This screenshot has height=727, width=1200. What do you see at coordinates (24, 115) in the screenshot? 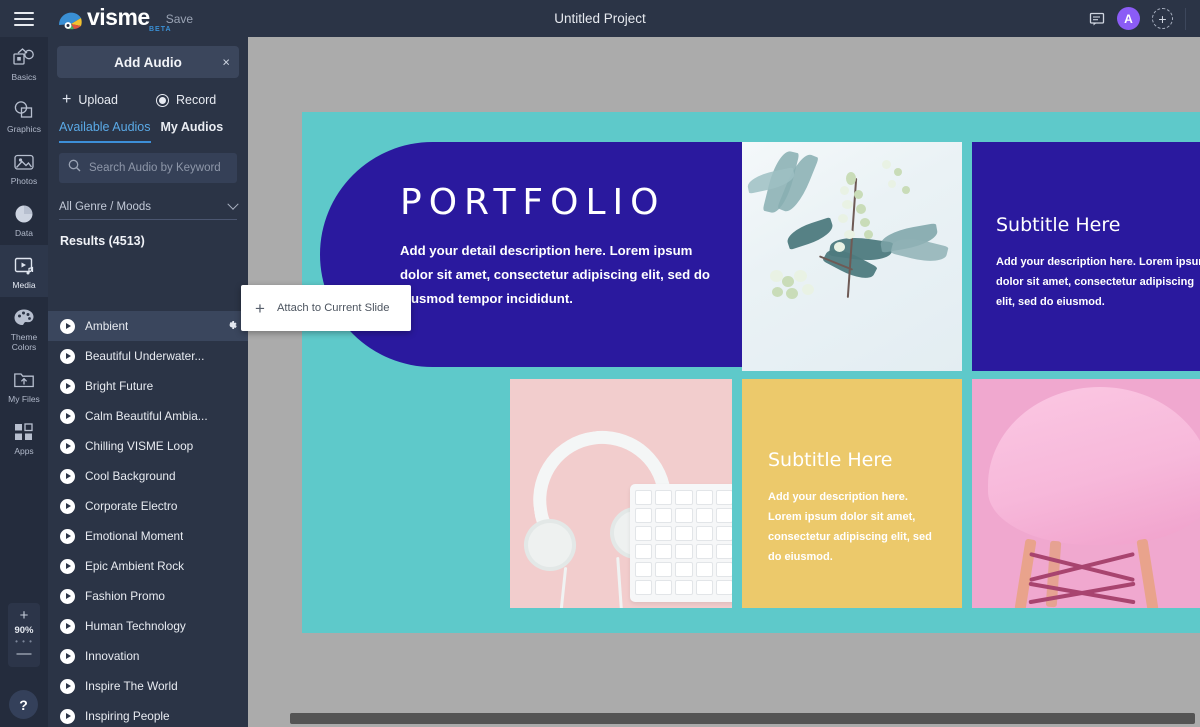
I see `sidebar-item-graphics: Graphics` at bounding box center [24, 115].